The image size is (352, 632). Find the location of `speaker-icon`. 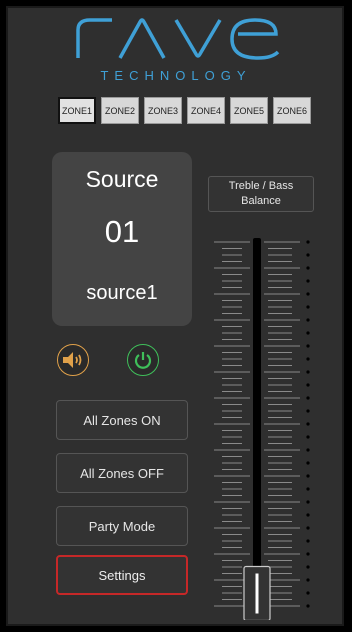

speaker-icon is located at coordinates (72, 360).